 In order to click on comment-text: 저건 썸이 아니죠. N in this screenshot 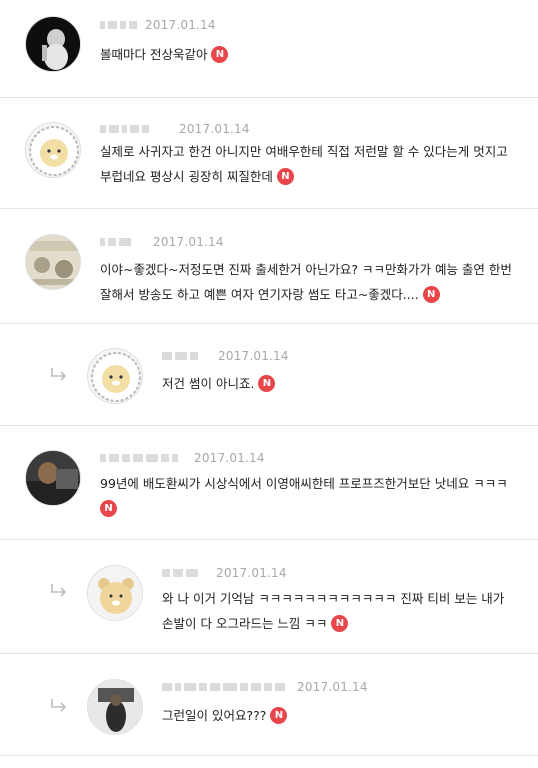, I will do `click(337, 383)`.